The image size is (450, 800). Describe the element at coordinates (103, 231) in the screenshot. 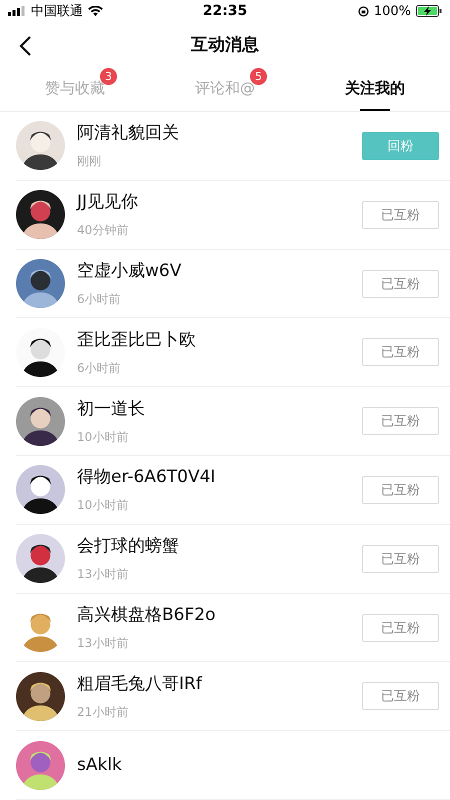

I see `follow-time: 40分钟前` at that location.